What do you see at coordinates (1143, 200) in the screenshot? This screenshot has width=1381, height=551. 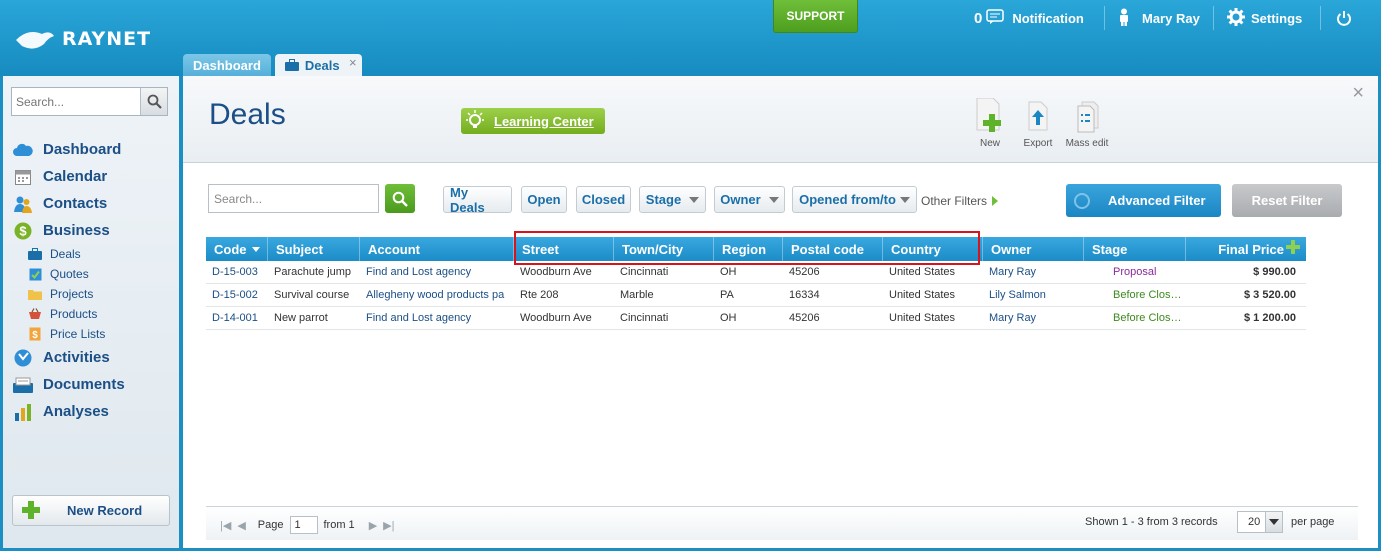 I see `advanced-filter-button: Advanced Filter` at bounding box center [1143, 200].